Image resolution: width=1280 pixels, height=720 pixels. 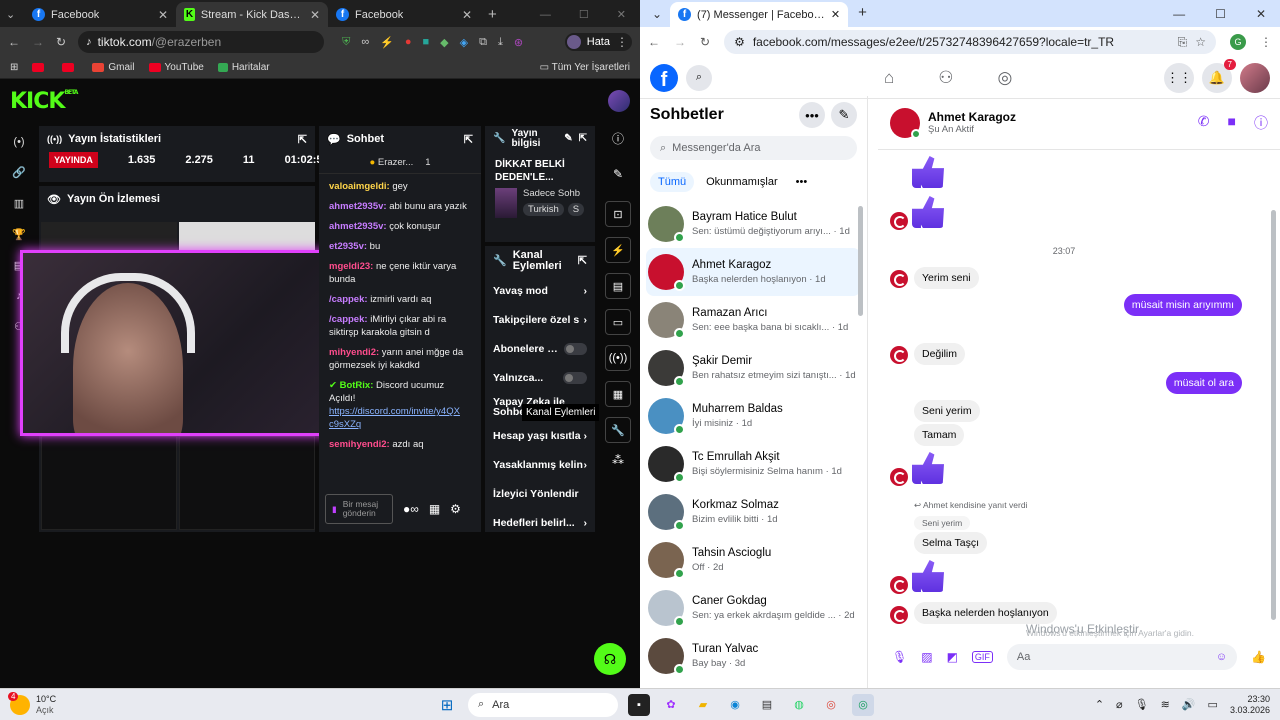 I want to click on apps-grid-icon: ⊞, so click(x=14, y=67).